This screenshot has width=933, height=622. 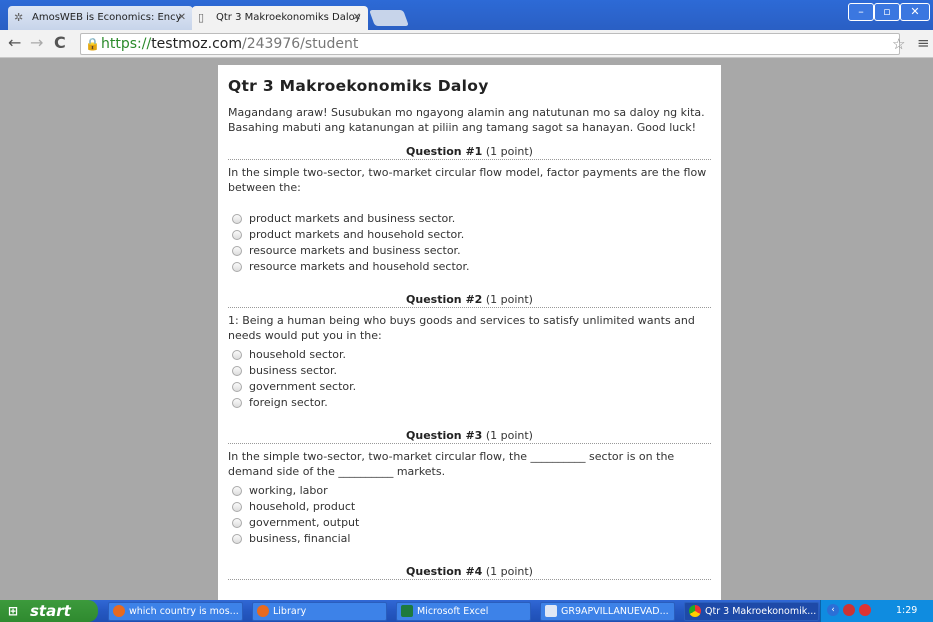 What do you see at coordinates (19, 17) in the screenshot?
I see `amosweb-favicon-icon: ✲` at bounding box center [19, 17].